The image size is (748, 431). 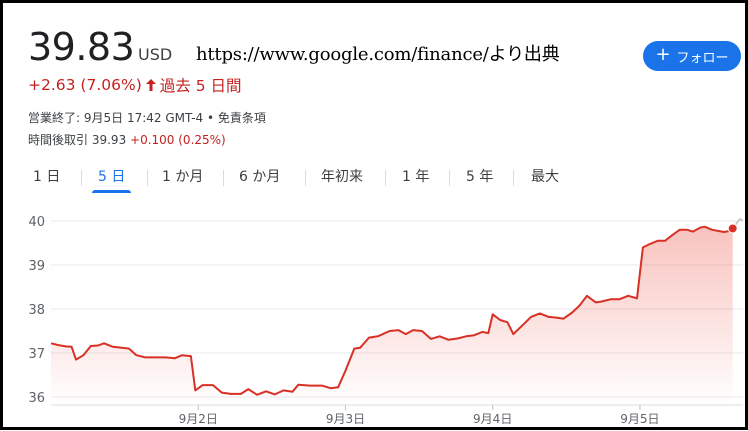 I want to click on currency-label: USD, so click(x=155, y=54).